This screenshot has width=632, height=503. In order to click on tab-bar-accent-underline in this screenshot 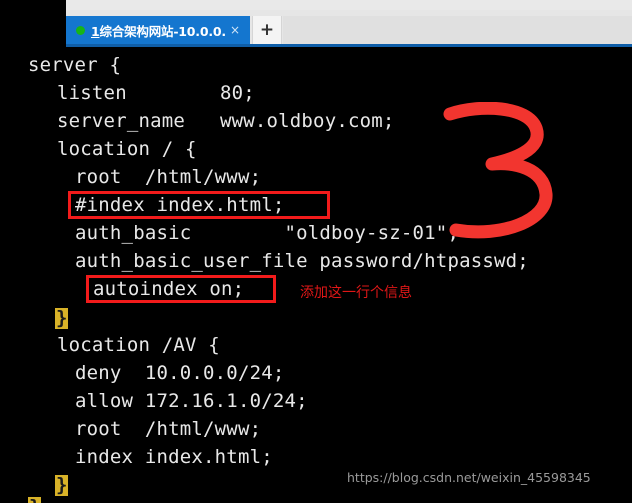, I will do `click(349, 45)`.